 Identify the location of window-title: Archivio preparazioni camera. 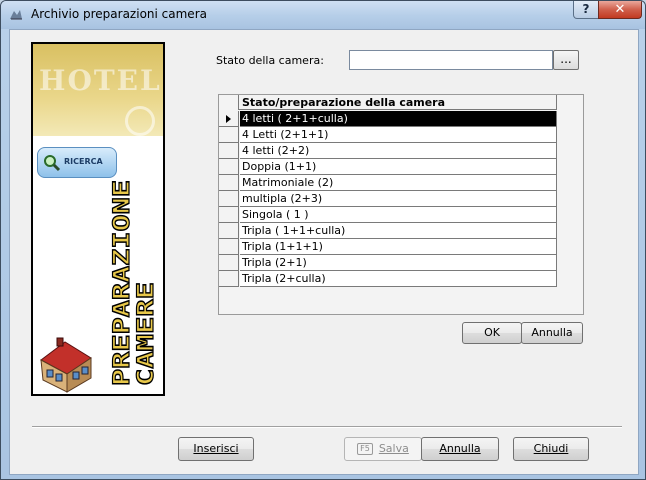
(119, 14).